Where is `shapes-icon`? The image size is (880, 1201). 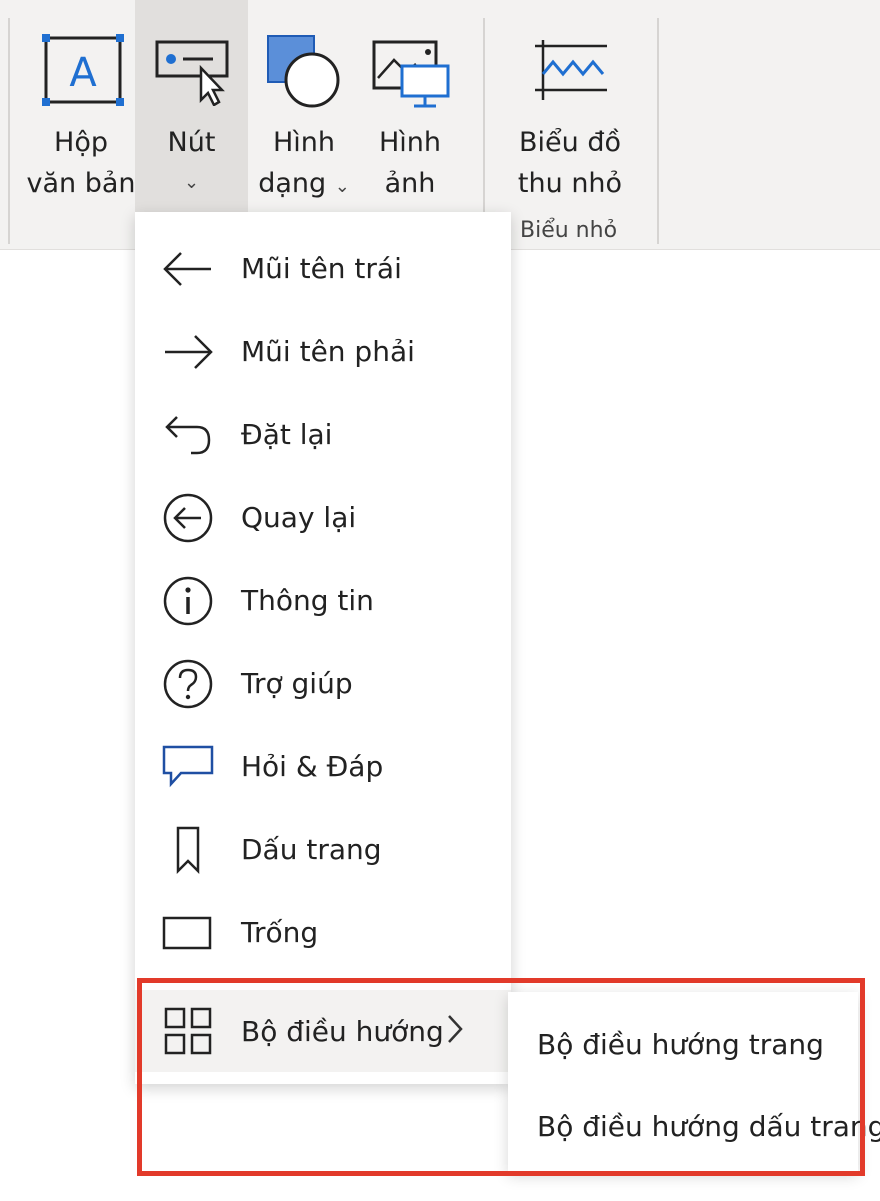 shapes-icon is located at coordinates (304, 72).